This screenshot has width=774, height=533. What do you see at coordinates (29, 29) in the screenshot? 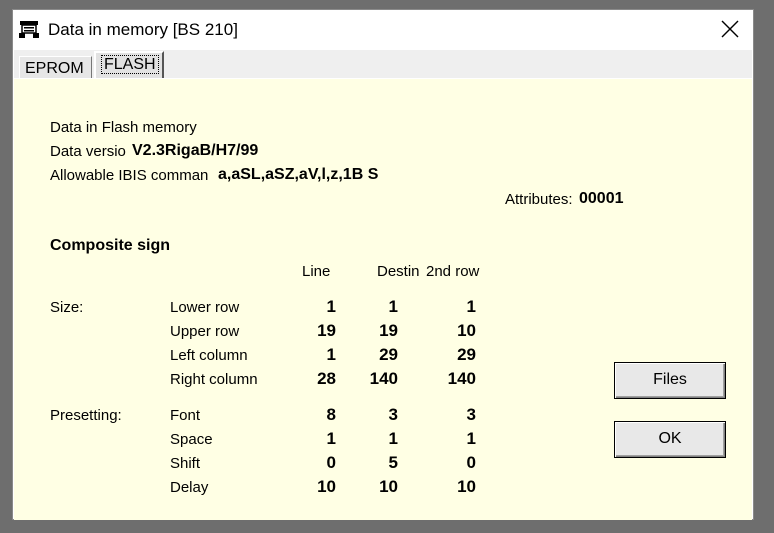
I see `app-icon` at bounding box center [29, 29].